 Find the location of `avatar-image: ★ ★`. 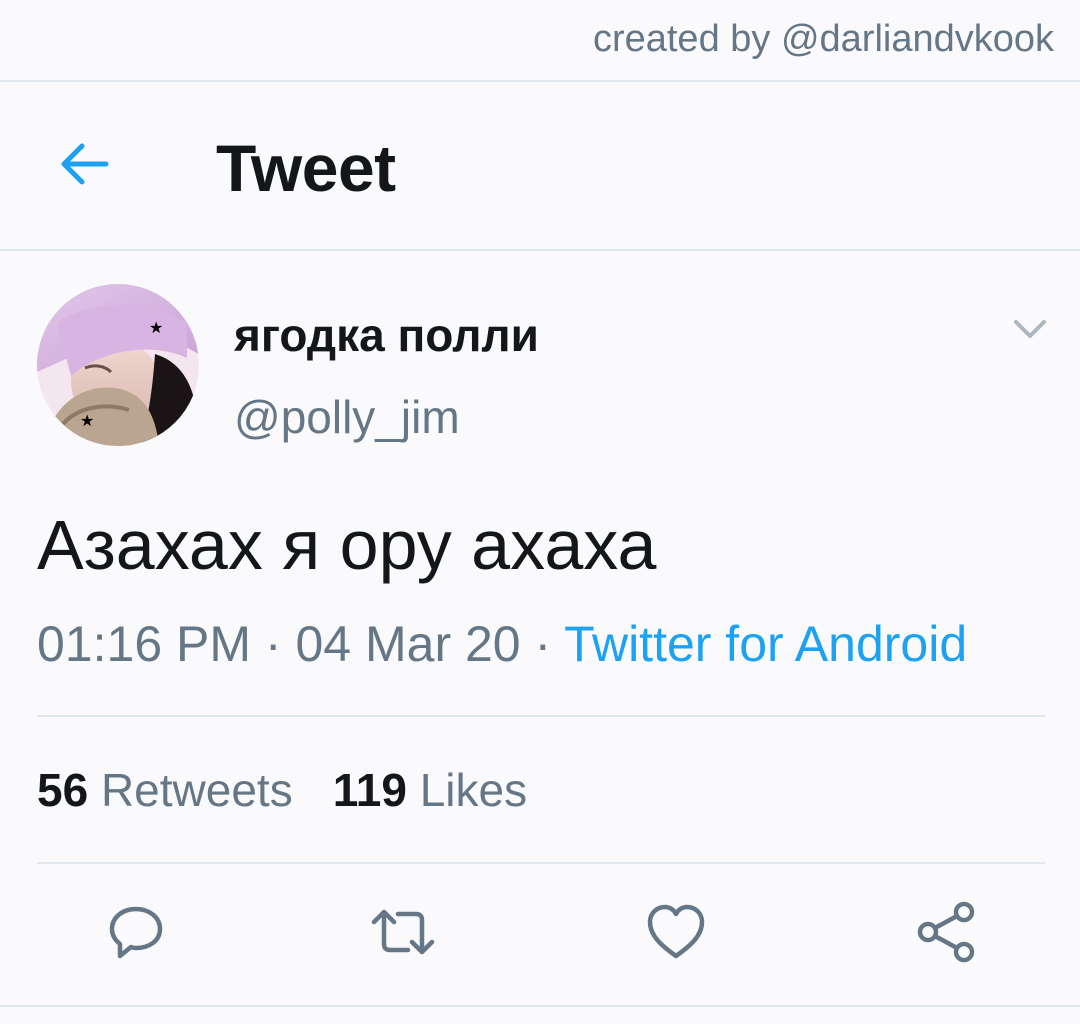

avatar-image: ★ ★ is located at coordinates (118, 365).